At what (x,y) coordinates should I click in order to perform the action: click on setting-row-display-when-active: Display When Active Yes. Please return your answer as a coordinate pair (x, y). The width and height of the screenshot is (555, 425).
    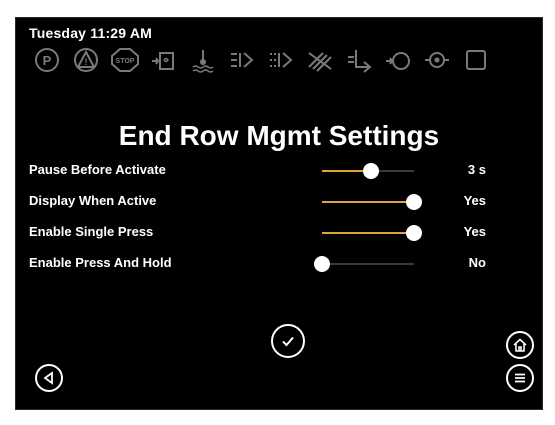
    Looking at the image, I should click on (279, 202).